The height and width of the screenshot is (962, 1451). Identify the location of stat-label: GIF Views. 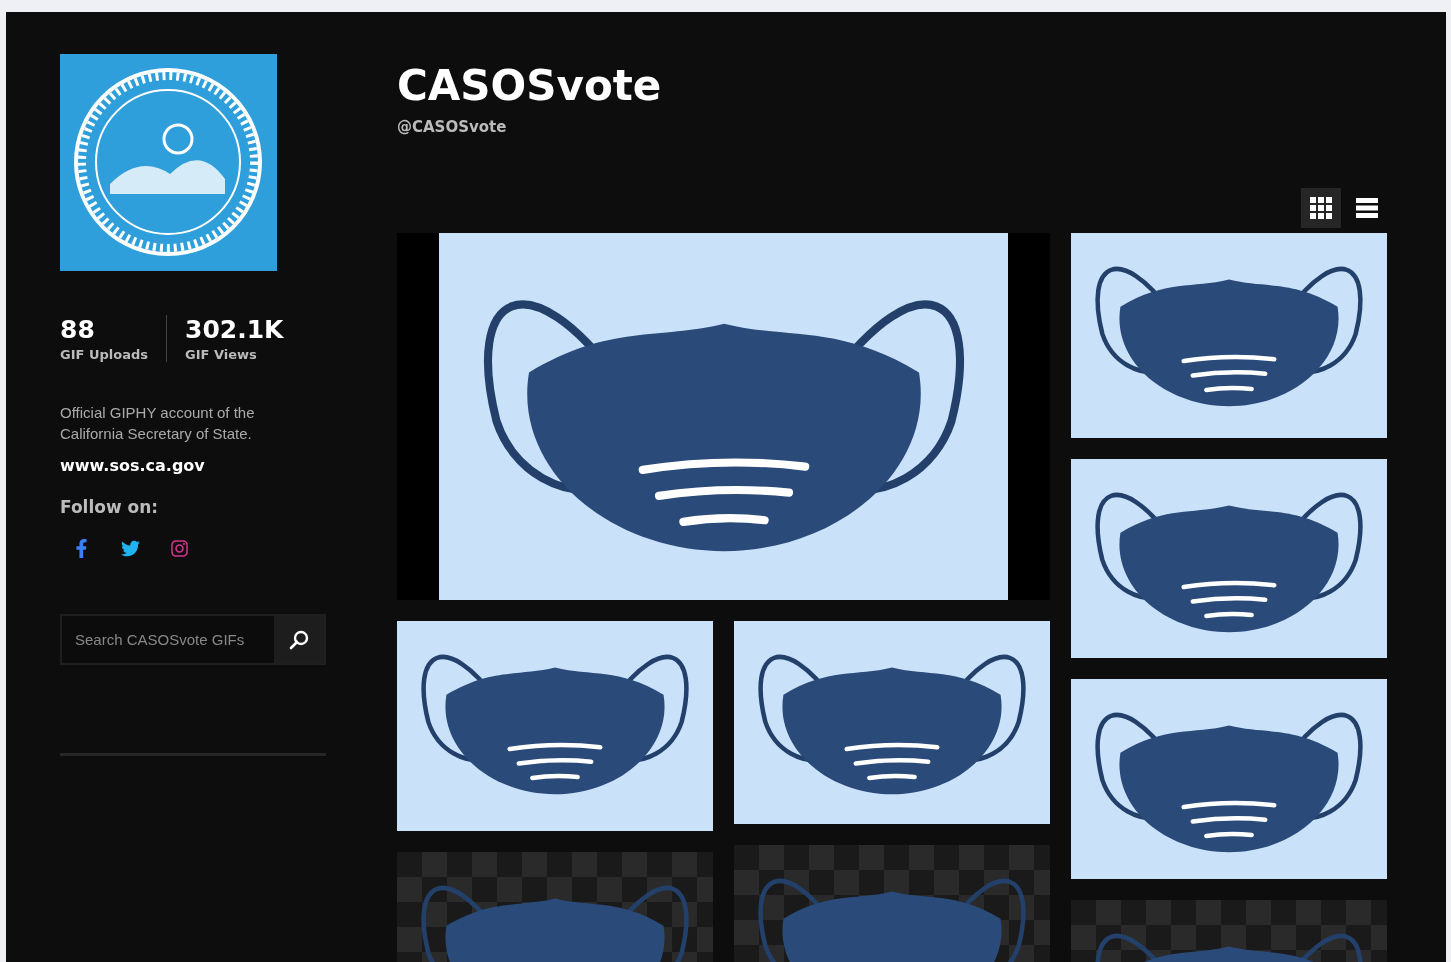
(221, 354).